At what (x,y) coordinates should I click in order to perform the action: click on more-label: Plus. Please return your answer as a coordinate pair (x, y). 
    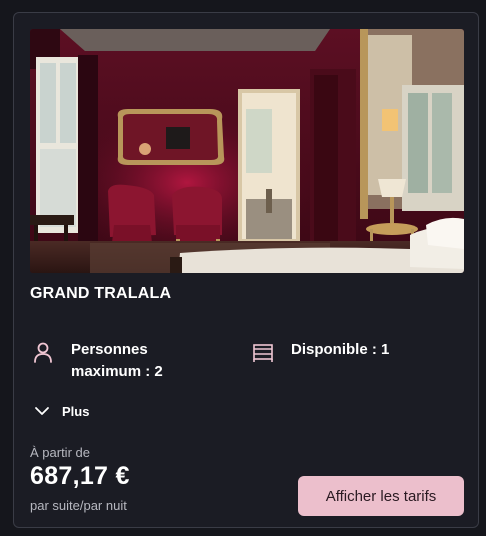
    Looking at the image, I should click on (76, 411).